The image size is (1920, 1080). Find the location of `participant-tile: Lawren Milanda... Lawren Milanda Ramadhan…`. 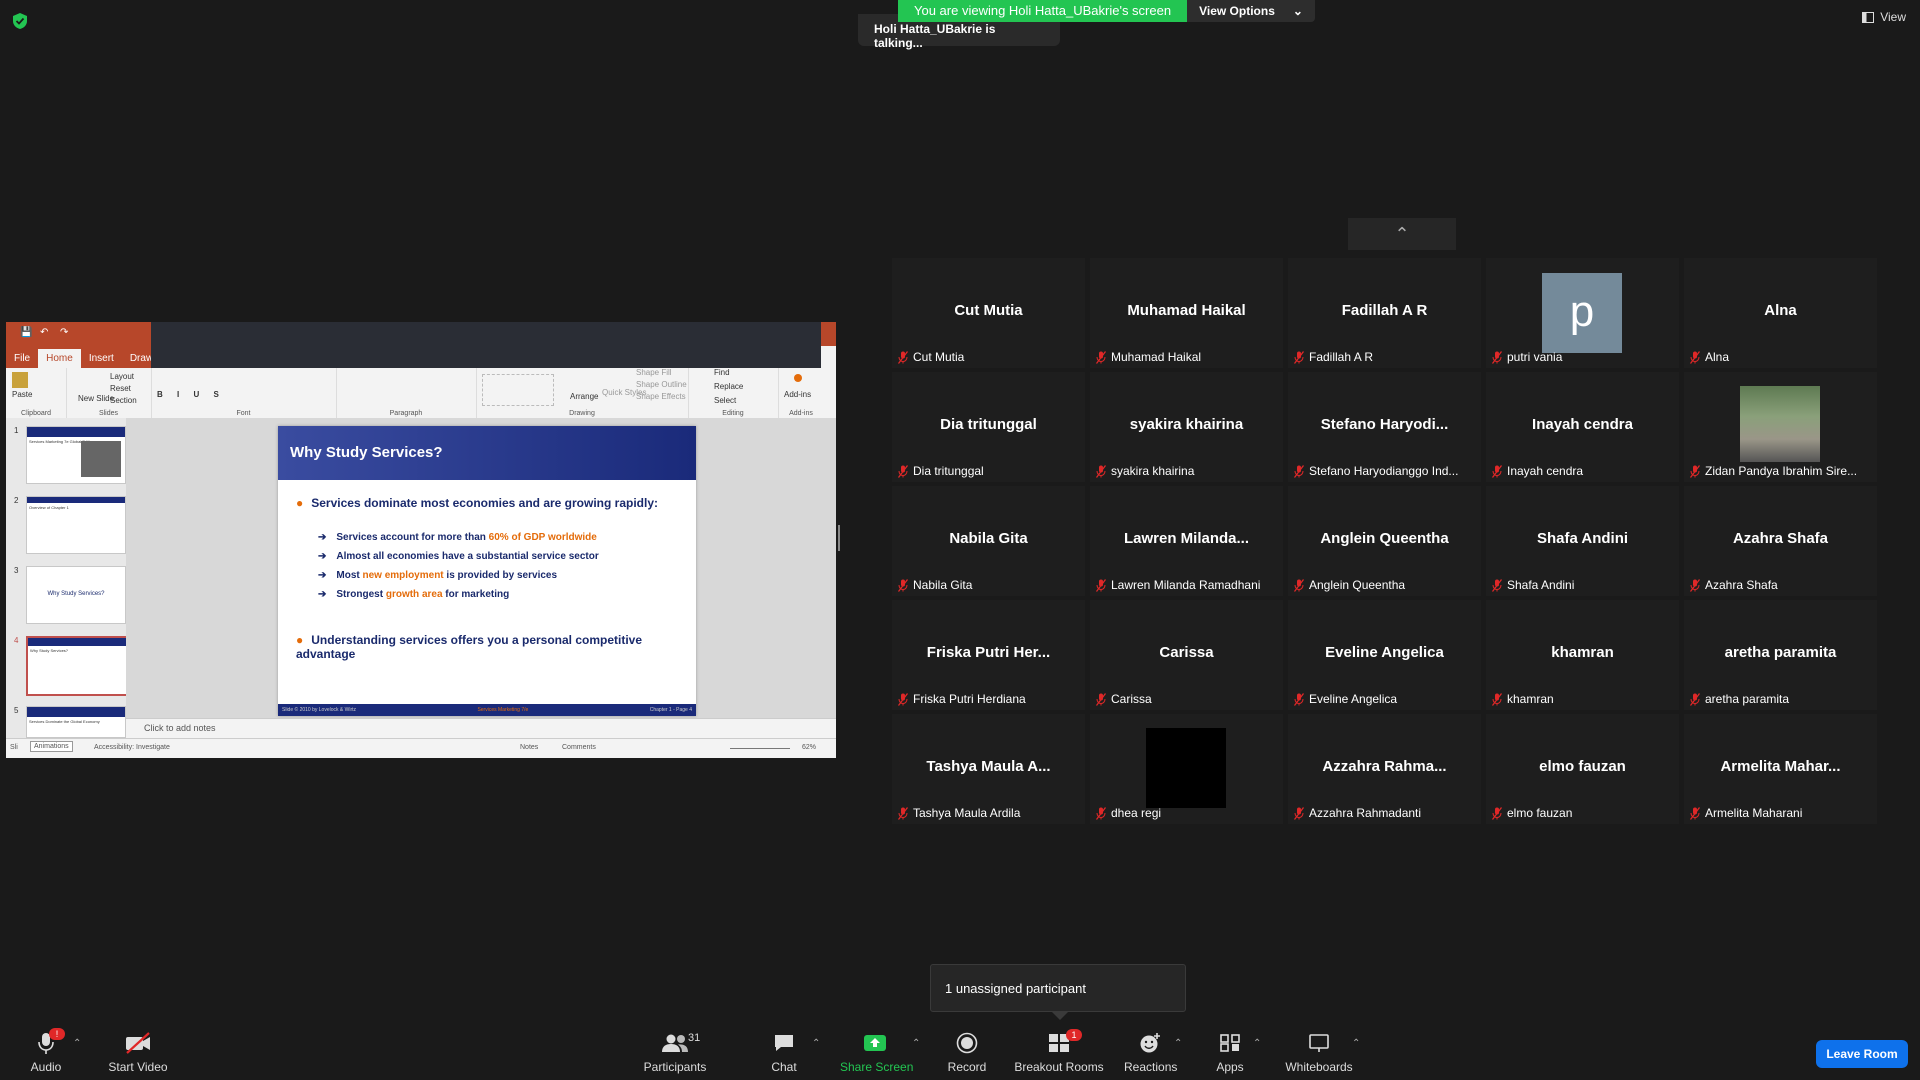

participant-tile: Lawren Milanda... Lawren Milanda Ramadhan… is located at coordinates (1186, 541).